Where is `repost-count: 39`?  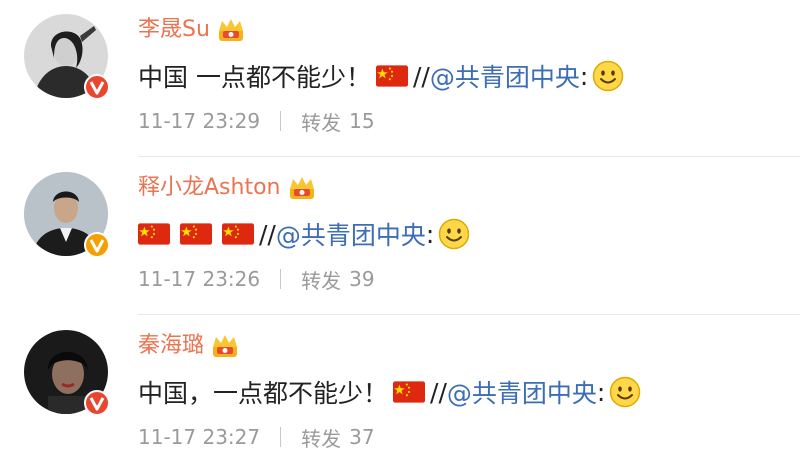
repost-count: 39 is located at coordinates (362, 279).